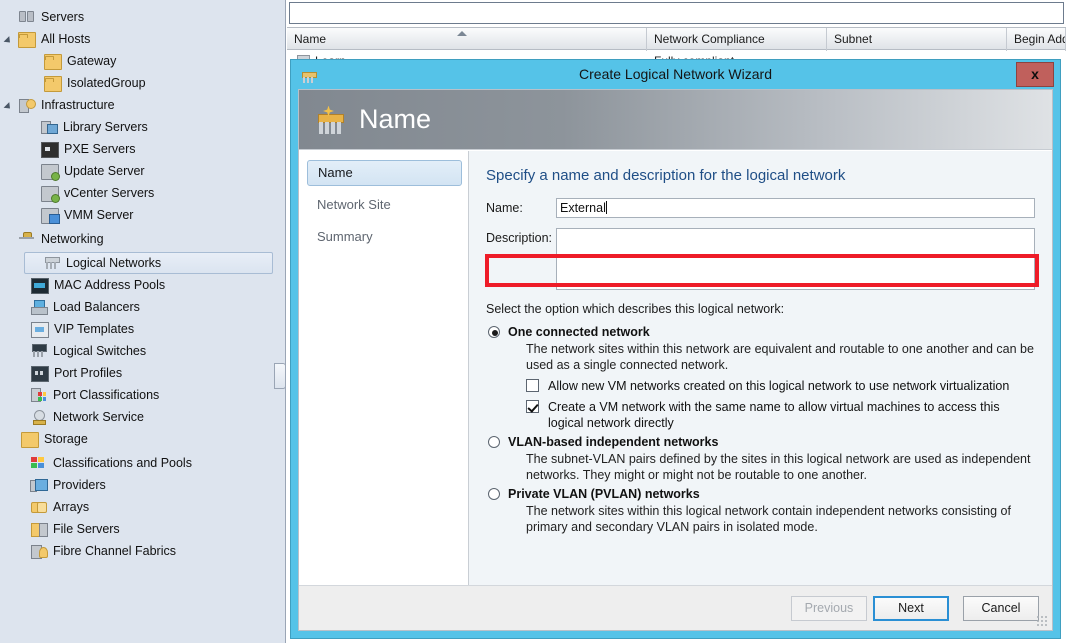  I want to click on sidebar-splitter-handle, so click(279, 376).